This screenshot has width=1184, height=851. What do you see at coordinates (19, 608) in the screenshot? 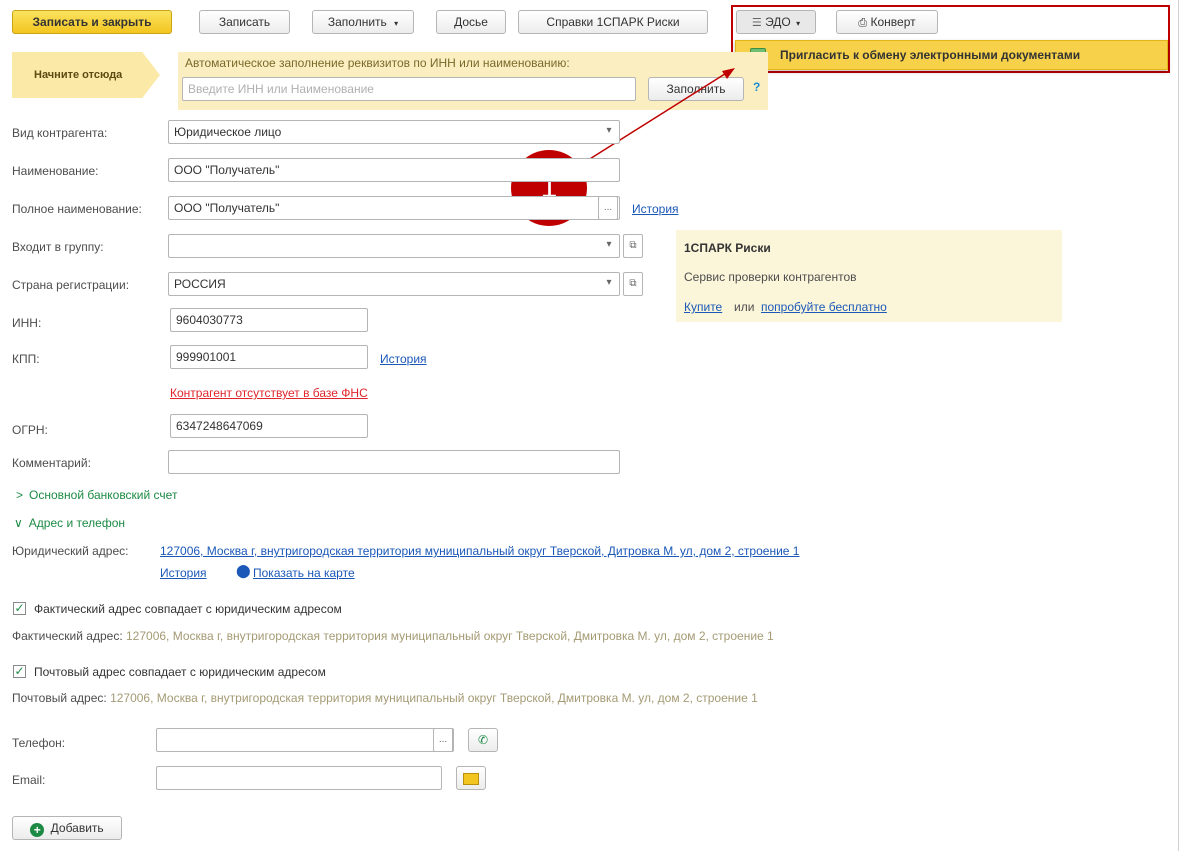
I see `actual-address-same-checkbox: ✓` at bounding box center [19, 608].